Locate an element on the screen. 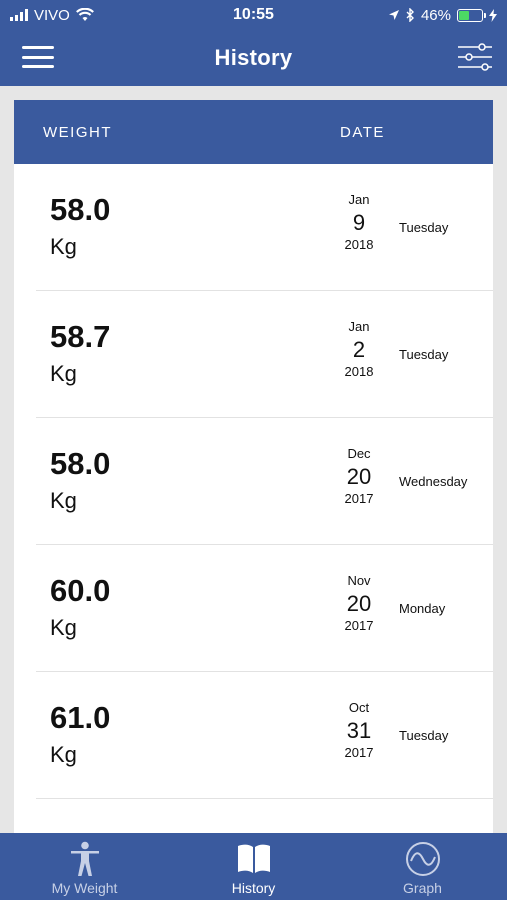  date-day: 31 is located at coordinates (359, 730).